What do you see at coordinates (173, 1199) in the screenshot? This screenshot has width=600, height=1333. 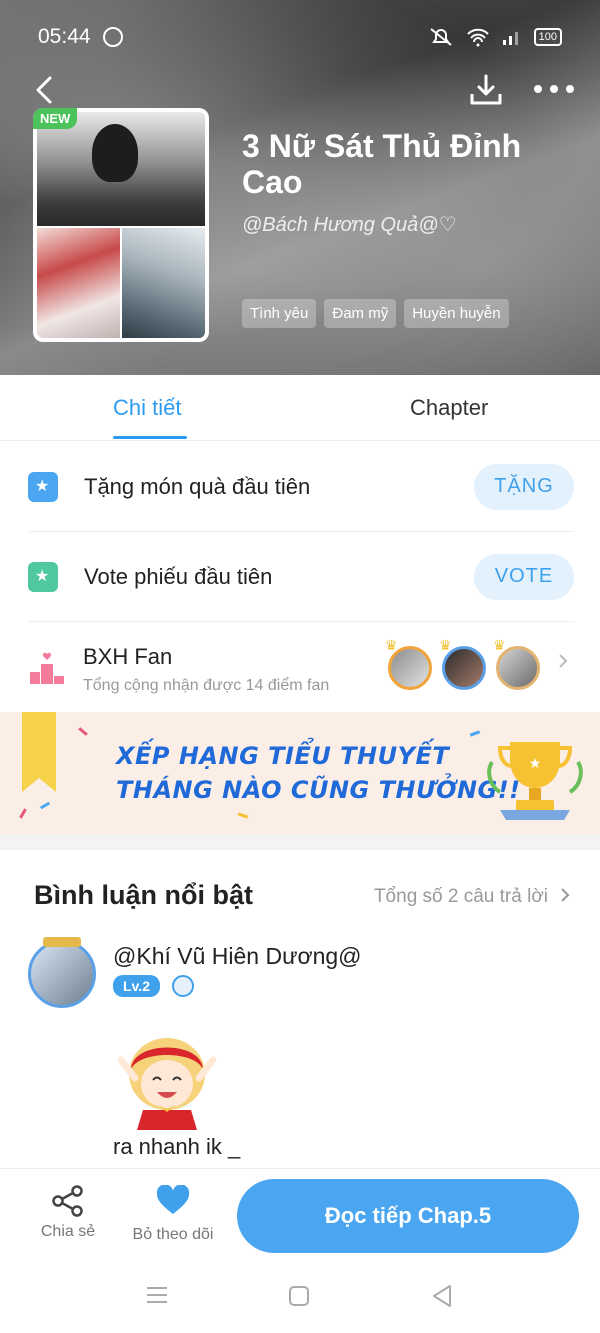 I see `heart-icon` at bounding box center [173, 1199].